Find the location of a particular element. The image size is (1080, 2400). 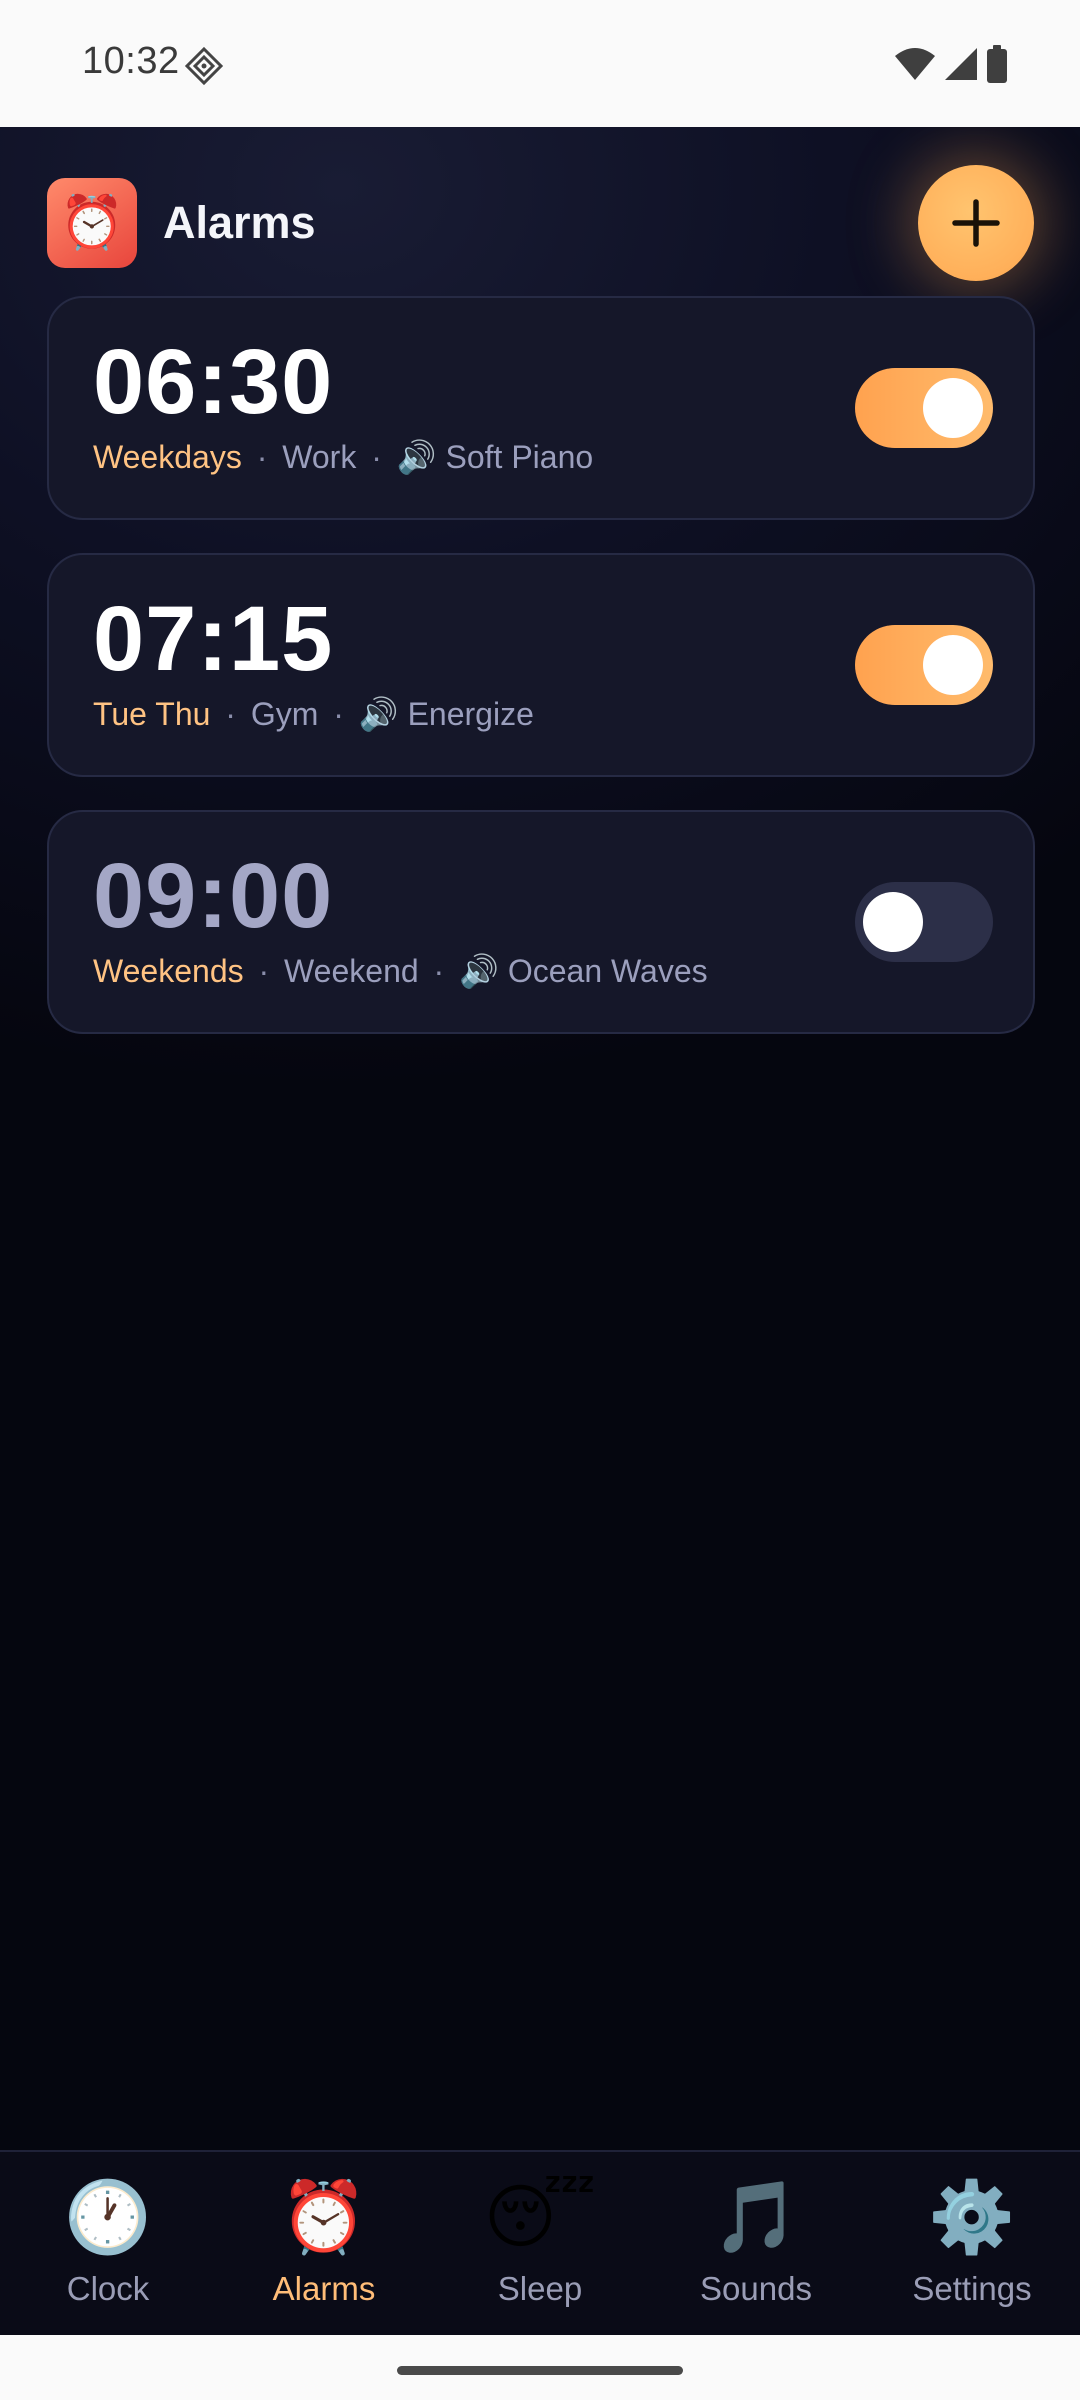

page-title: Alarms is located at coordinates (239, 222).